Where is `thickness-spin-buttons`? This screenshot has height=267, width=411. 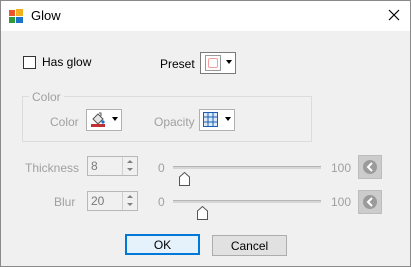 thickness-spin-buttons is located at coordinates (129, 166).